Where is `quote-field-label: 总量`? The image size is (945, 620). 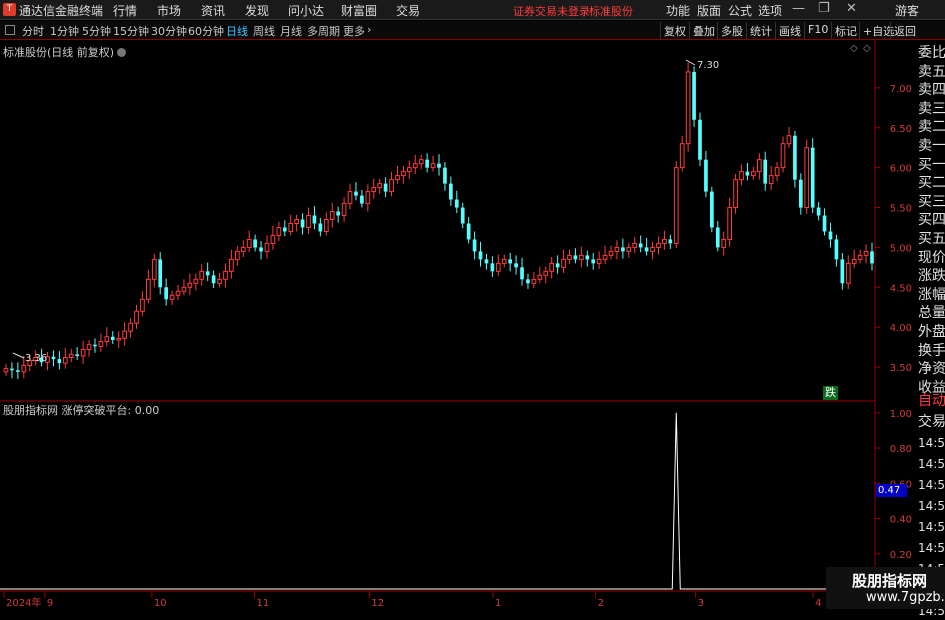
quote-field-label: 总量 is located at coordinates (931, 313).